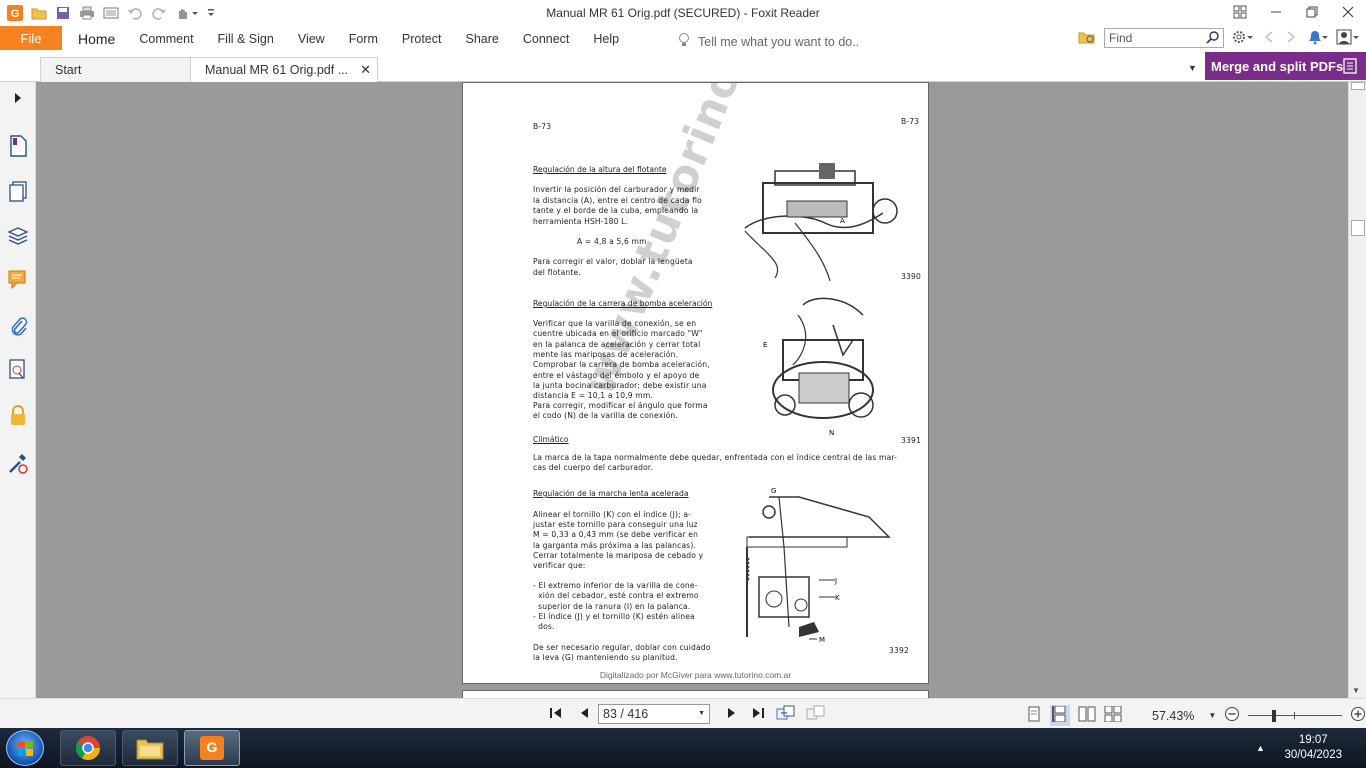 The width and height of the screenshot is (1366, 770). Describe the element at coordinates (1356, 690) in the screenshot. I see `scroll-down-icon: ▼` at that location.